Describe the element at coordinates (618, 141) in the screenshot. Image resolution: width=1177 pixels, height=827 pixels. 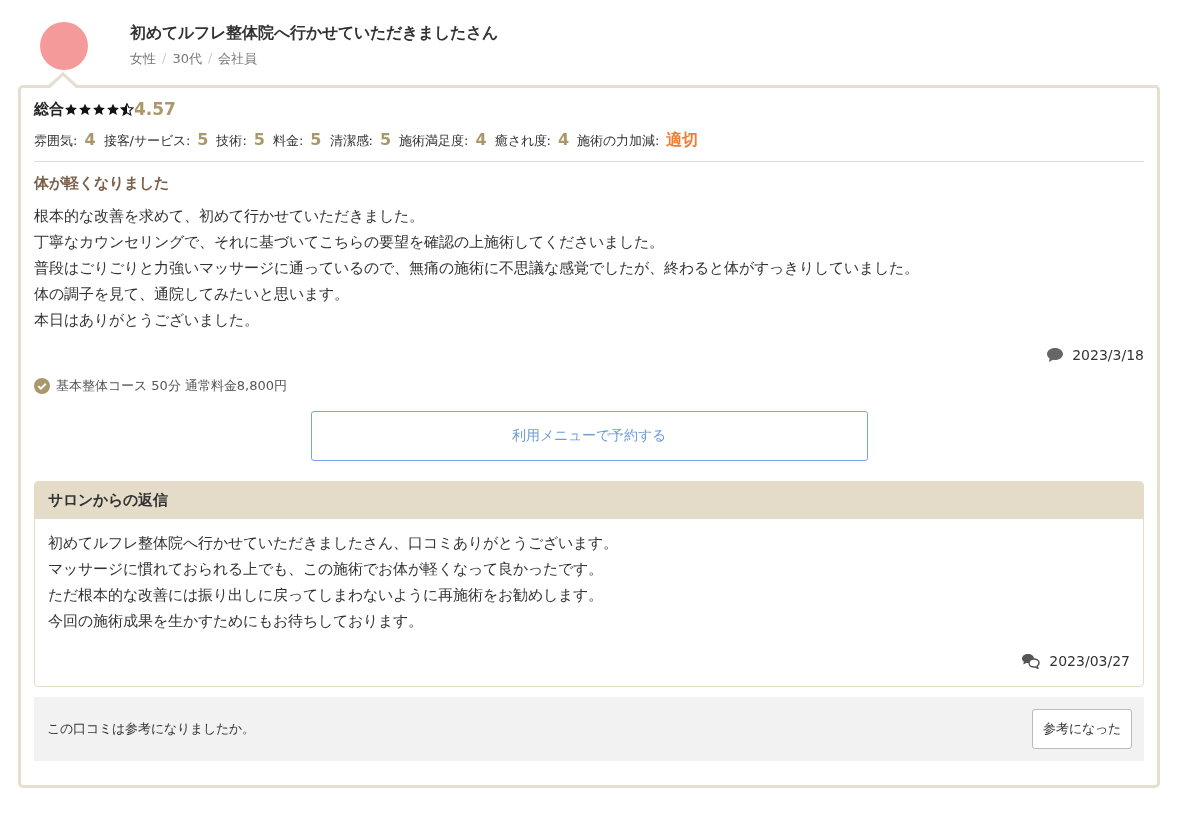
I see `rating-label: 施術の力加減:` at that location.